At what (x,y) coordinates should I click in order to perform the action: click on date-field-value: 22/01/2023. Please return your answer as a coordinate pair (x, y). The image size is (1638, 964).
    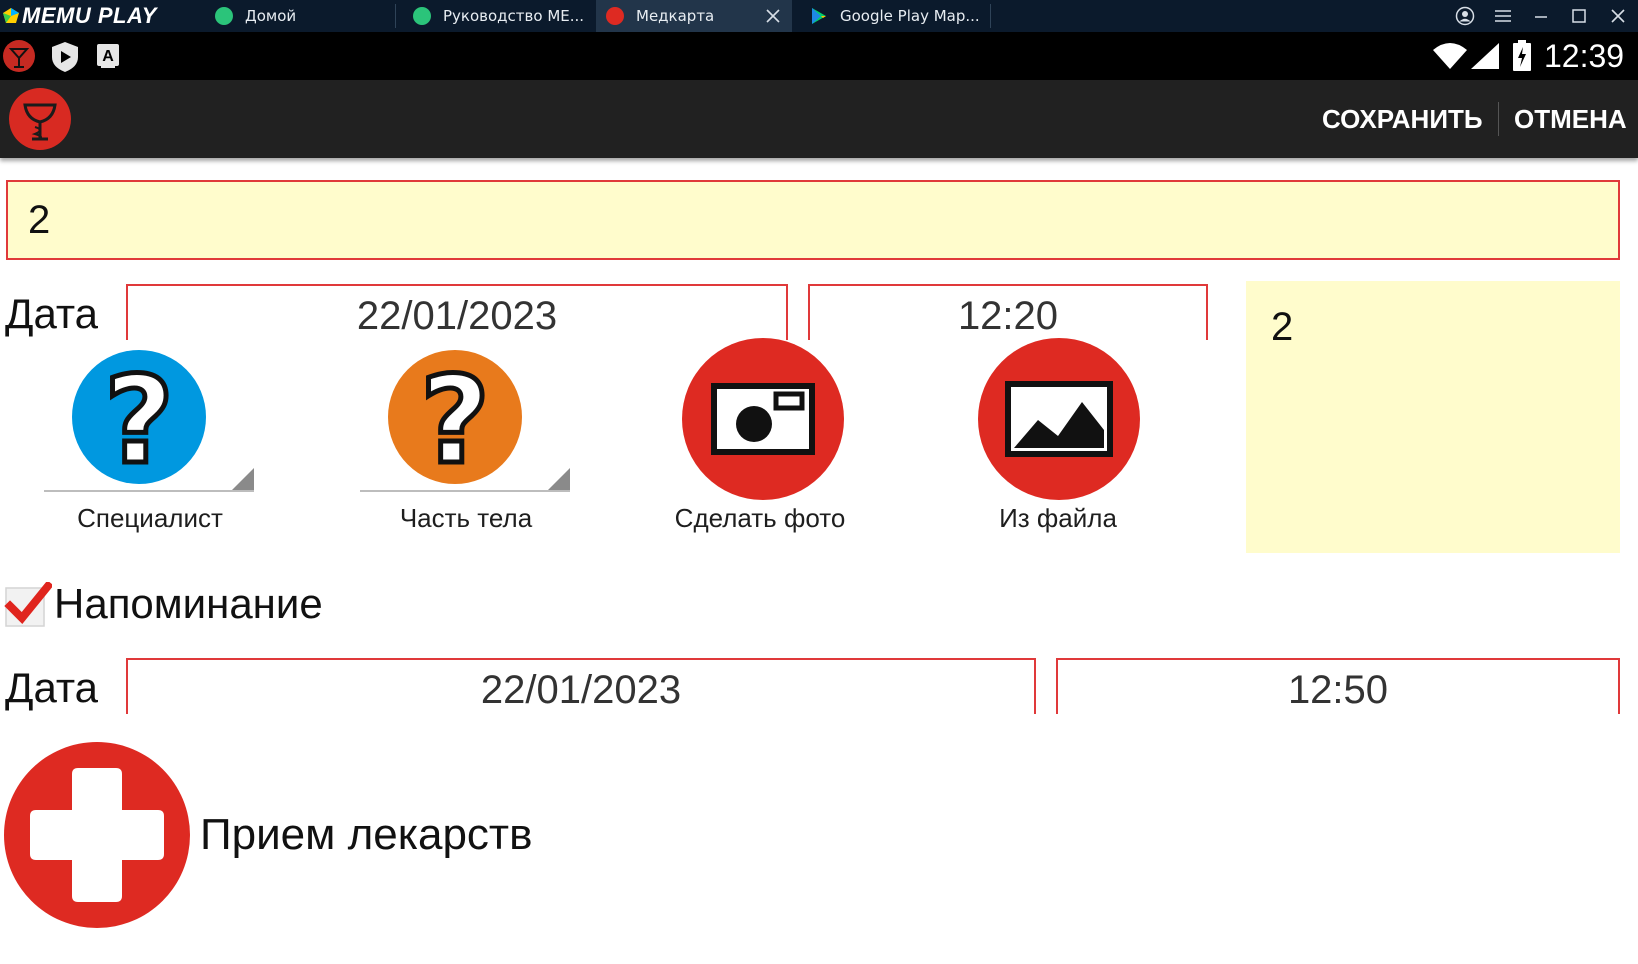
    Looking at the image, I should click on (457, 316).